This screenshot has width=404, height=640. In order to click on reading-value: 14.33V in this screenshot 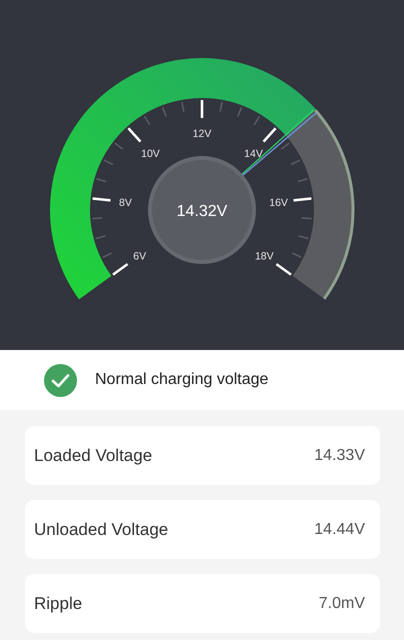, I will do `click(339, 455)`.